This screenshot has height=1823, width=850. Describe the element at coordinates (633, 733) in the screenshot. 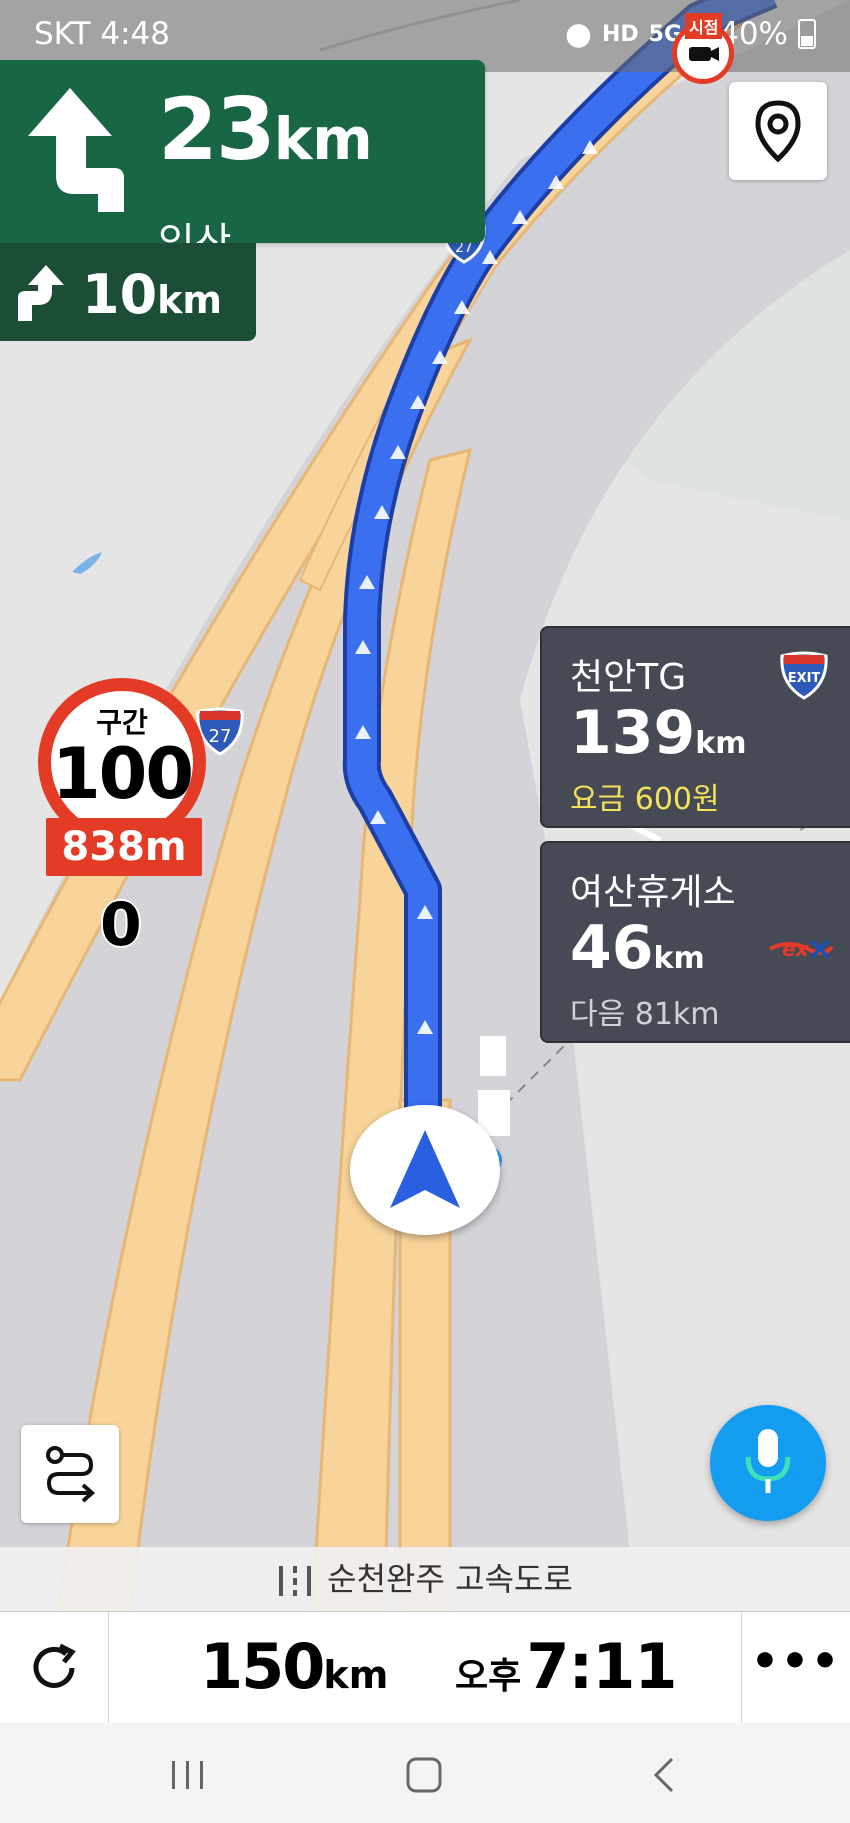

I see `card-distance: 139` at that location.